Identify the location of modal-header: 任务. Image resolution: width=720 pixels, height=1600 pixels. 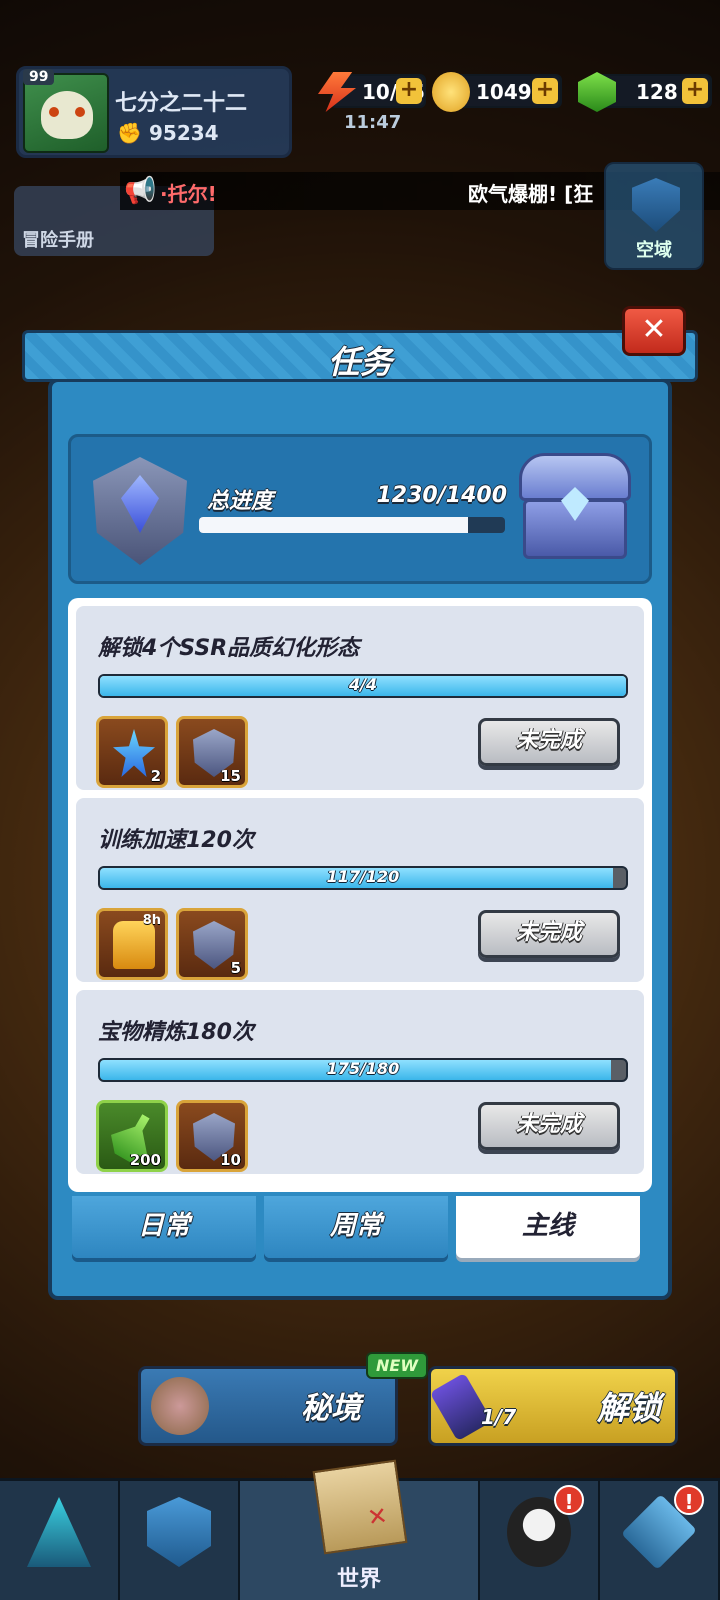
(360, 356).